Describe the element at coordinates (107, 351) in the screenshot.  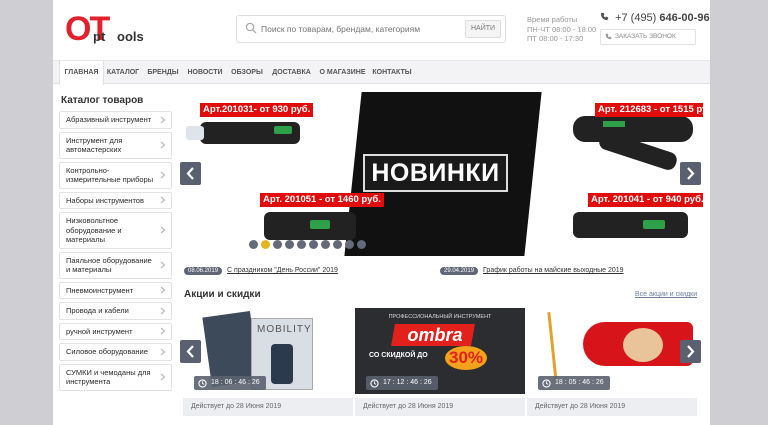
I see `sidebar-item-label: Силовое оборудование` at that location.